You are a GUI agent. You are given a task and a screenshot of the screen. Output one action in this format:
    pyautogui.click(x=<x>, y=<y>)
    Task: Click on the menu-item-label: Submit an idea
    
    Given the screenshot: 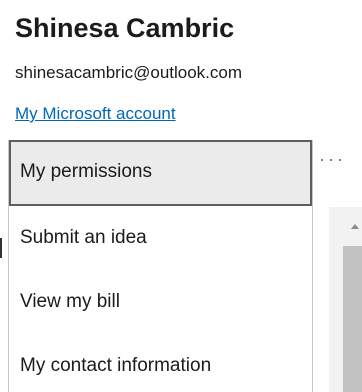 What is the action you would take?
    pyautogui.click(x=83, y=237)
    